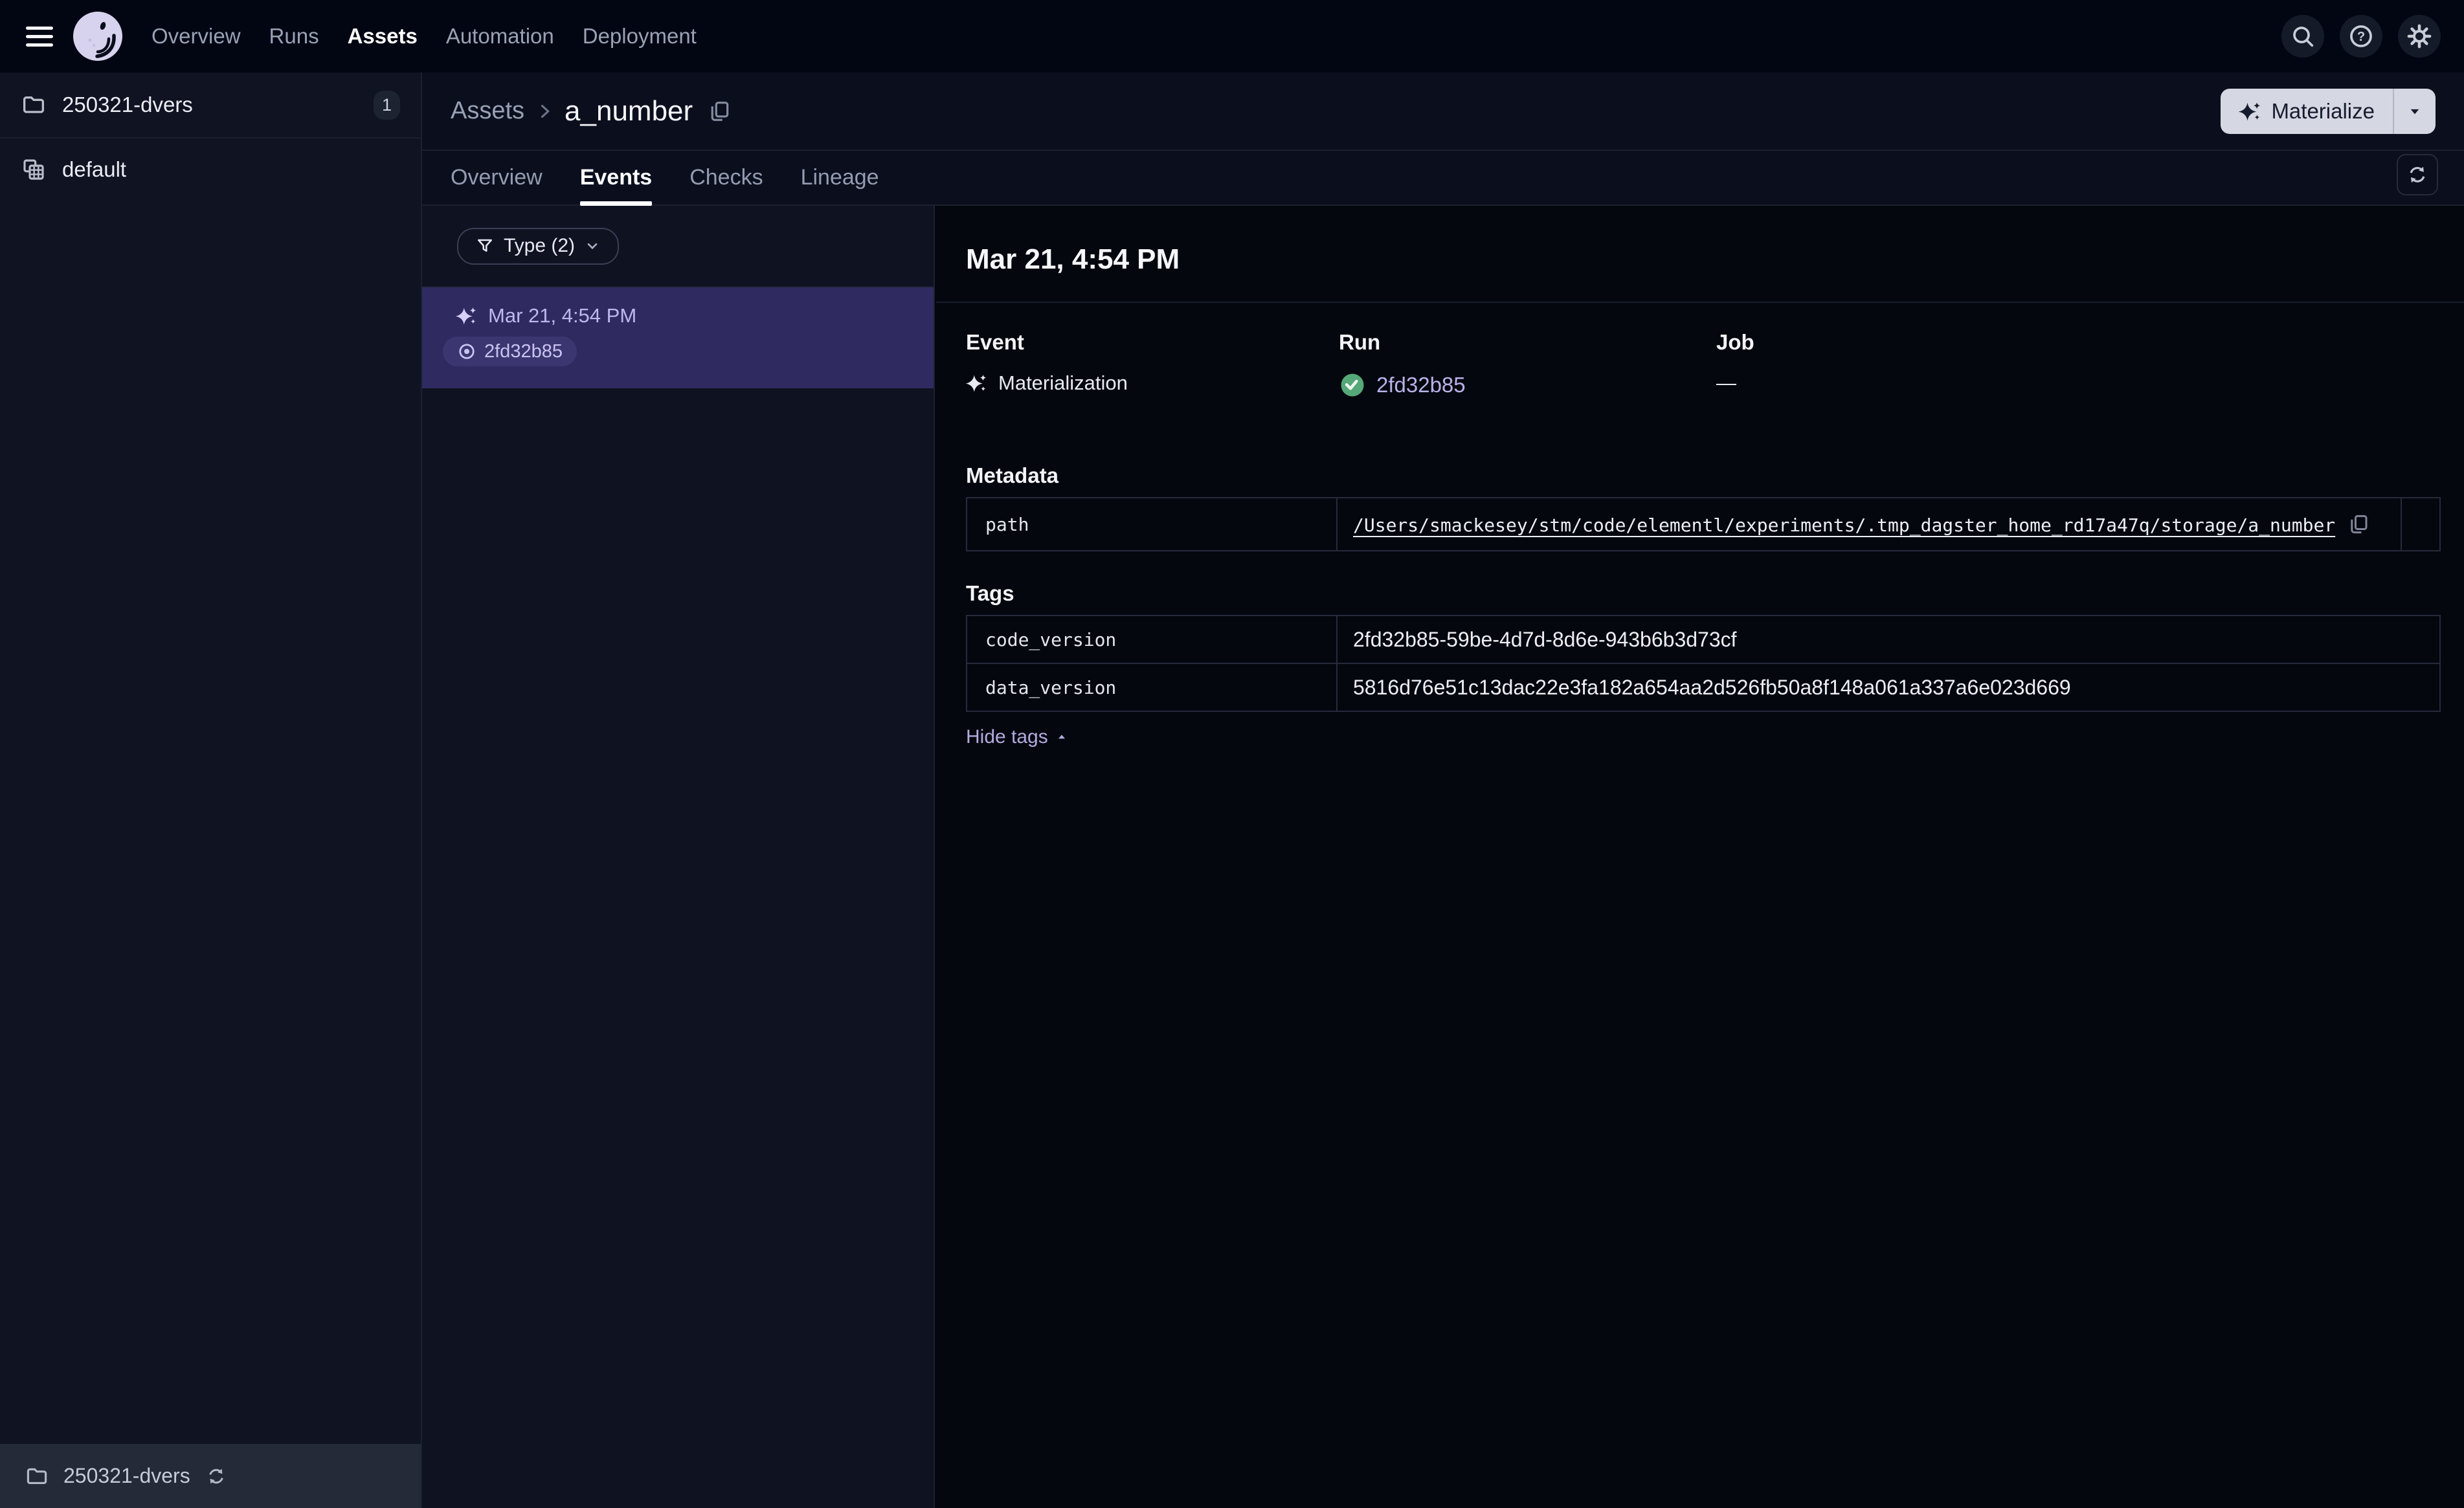  I want to click on copy-asset-name-icon, so click(719, 112).